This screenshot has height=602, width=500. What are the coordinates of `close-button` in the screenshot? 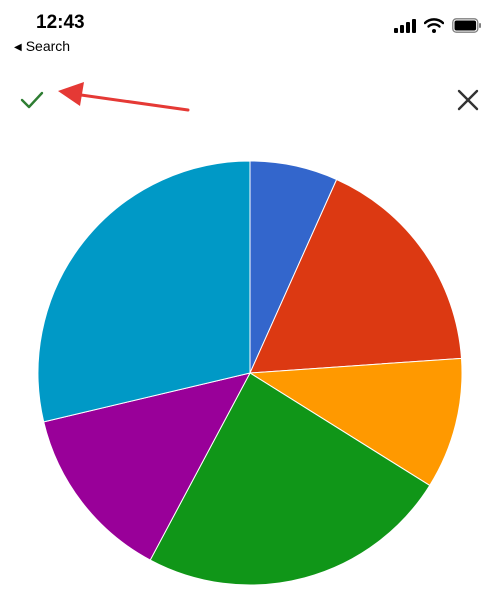 It's located at (468, 100).